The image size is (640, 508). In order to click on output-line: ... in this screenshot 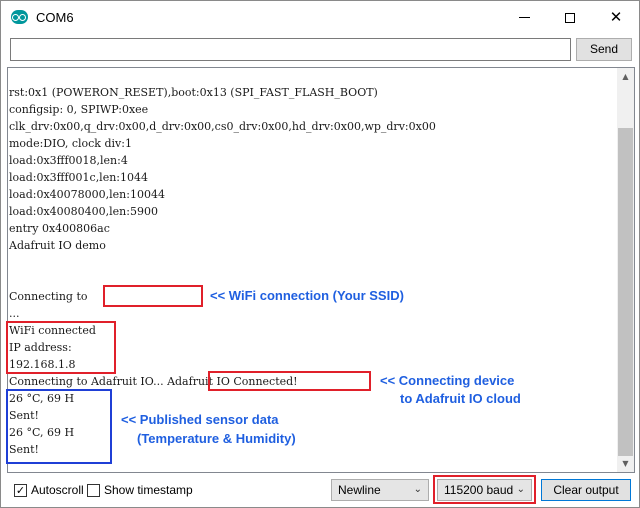, I will do `click(14, 313)`.